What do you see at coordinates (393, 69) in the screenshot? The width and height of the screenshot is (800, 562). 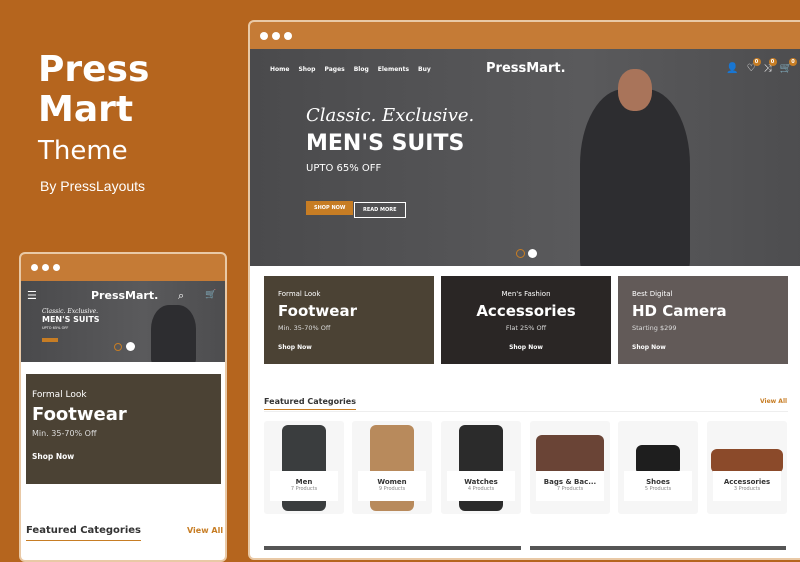 I see `nav-elements: Elements` at bounding box center [393, 69].